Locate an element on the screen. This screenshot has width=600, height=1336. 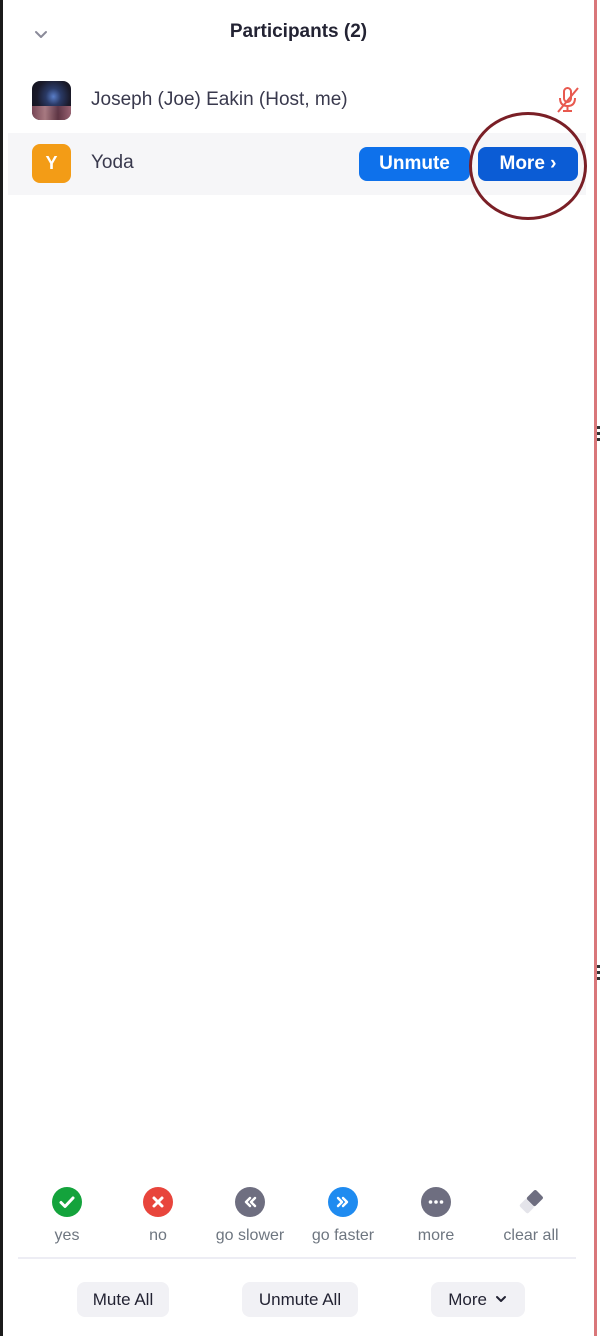
fast-forward-icon is located at coordinates (343, 1202).